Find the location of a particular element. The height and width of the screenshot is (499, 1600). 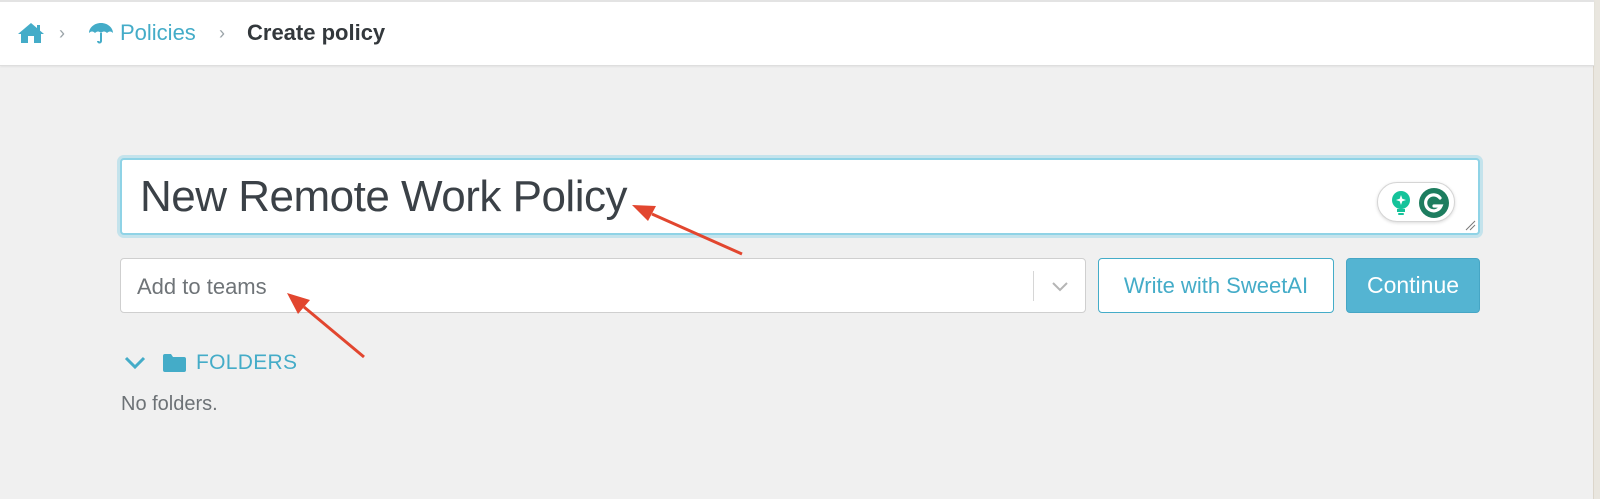

policy-title-input: New Remote Work Policy is located at coordinates (800, 196).